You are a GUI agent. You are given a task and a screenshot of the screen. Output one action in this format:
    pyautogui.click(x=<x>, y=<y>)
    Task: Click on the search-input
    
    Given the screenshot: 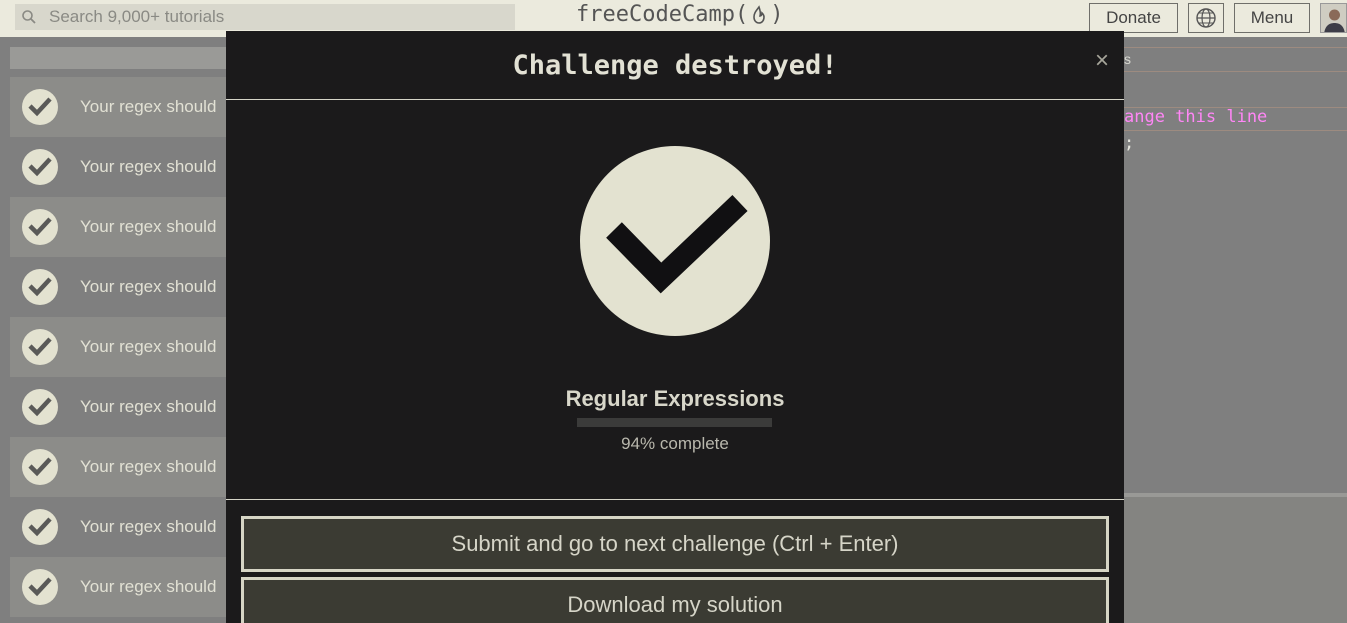 What is the action you would take?
    pyautogui.click(x=269, y=17)
    